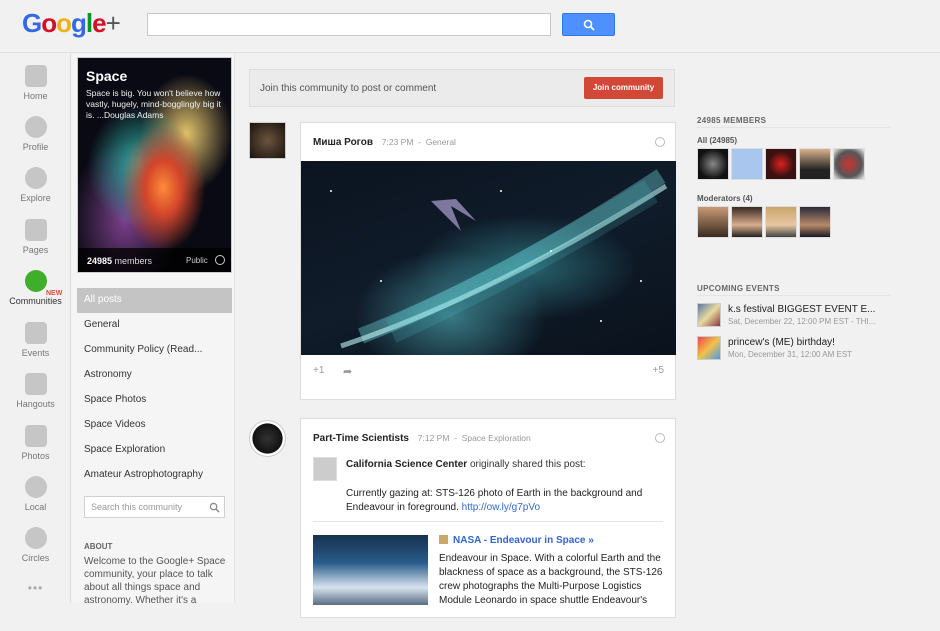  Describe the element at coordinates (154, 450) in the screenshot. I see `category-space-exploration: Space Exploration` at that location.